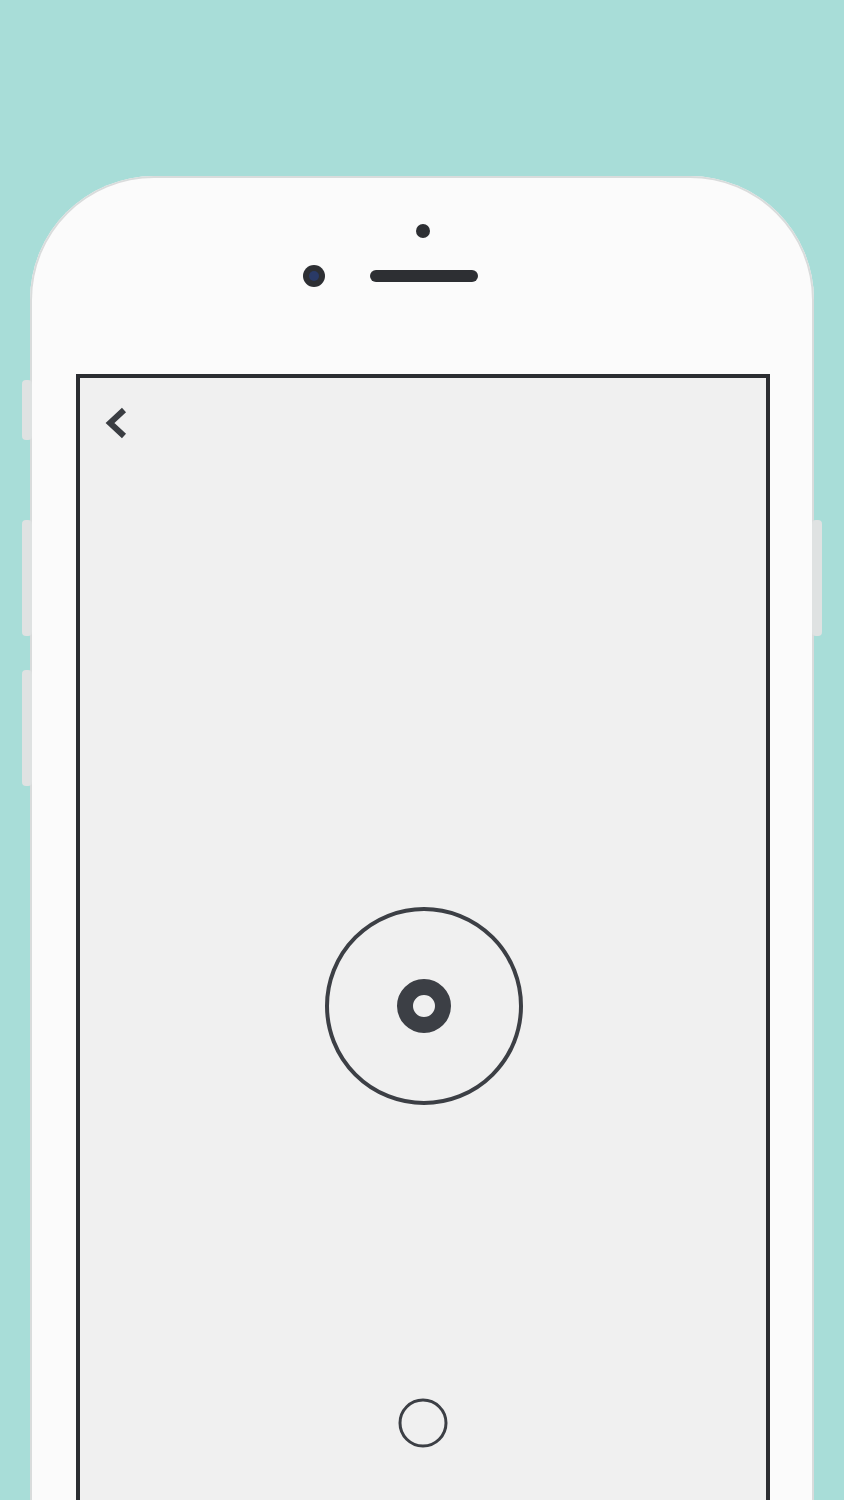 The image size is (844, 1500). Describe the element at coordinates (116, 423) in the screenshot. I see `back-icon` at that location.